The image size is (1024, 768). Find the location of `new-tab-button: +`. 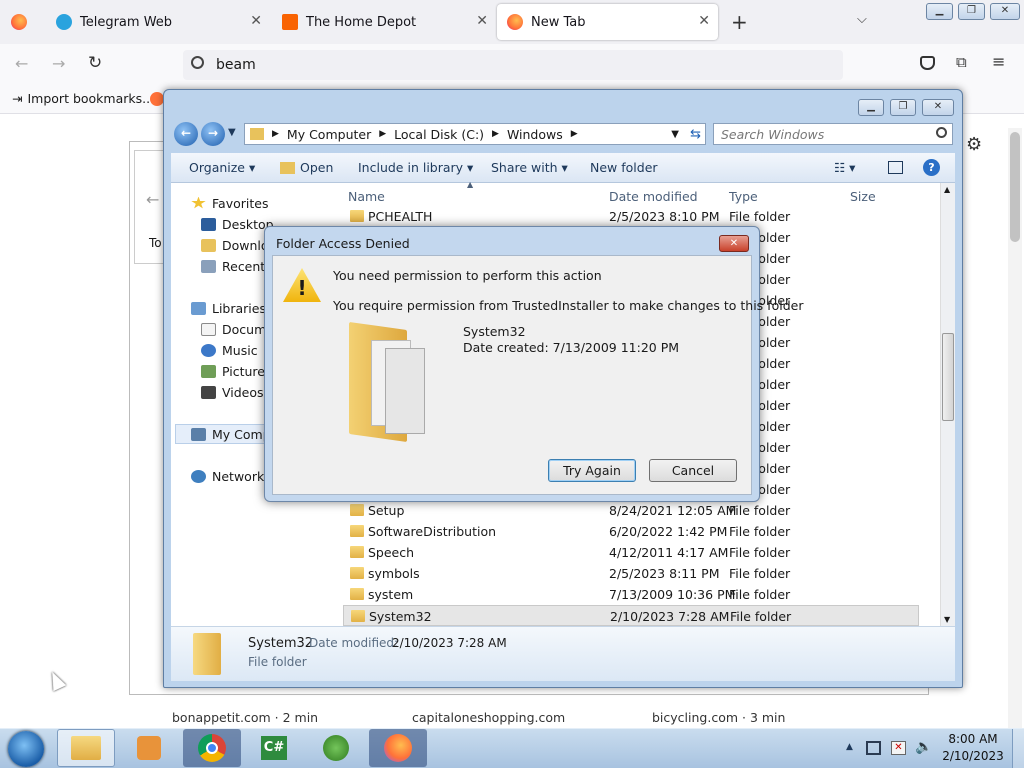

new-tab-button: + is located at coordinates (739, 22).